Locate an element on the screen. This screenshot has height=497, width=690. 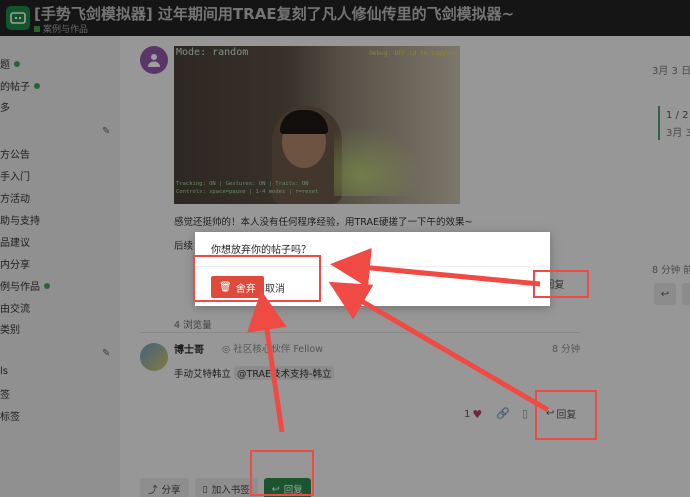
annotation-box-reply is located at coordinates (566, 415).